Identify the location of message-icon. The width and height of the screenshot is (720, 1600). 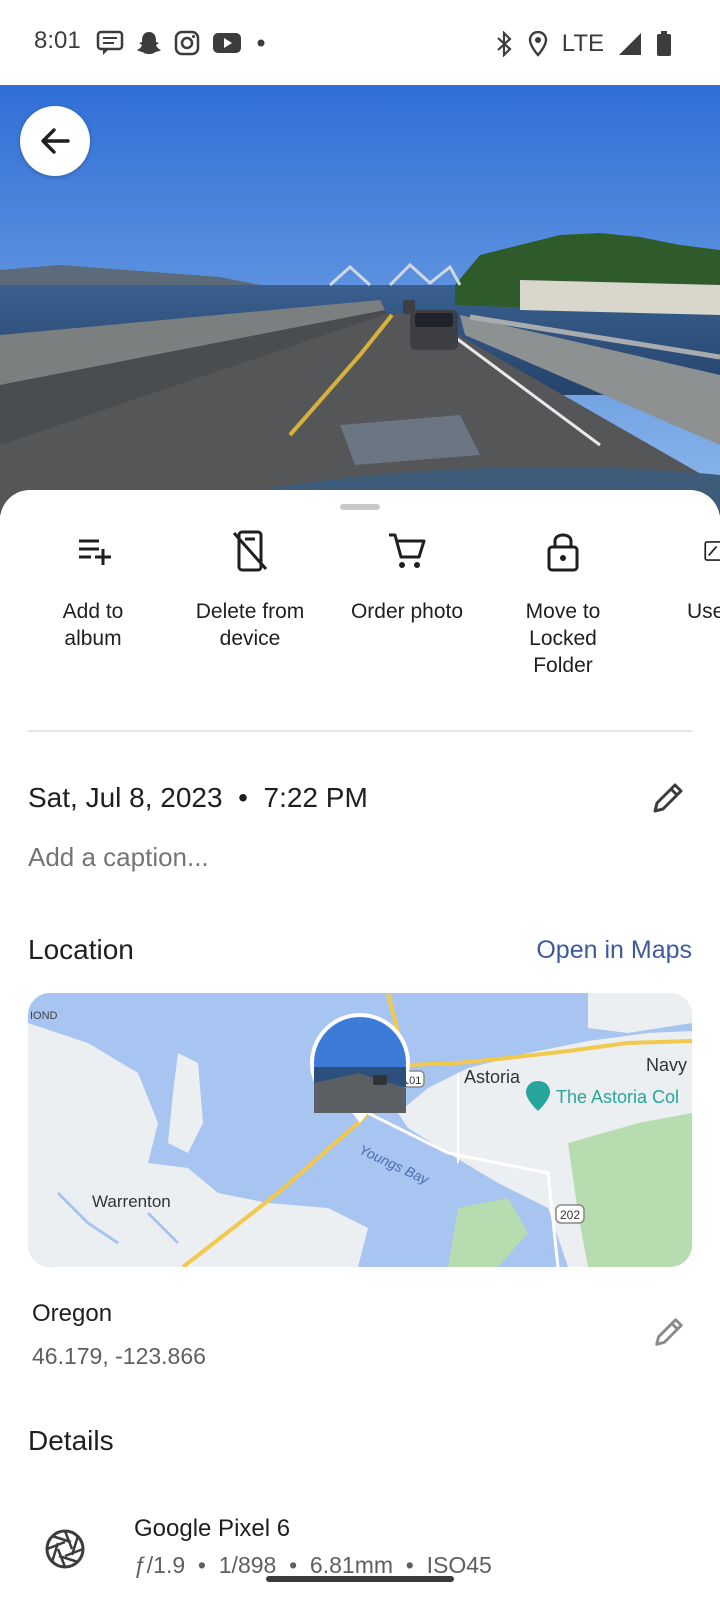
(110, 43).